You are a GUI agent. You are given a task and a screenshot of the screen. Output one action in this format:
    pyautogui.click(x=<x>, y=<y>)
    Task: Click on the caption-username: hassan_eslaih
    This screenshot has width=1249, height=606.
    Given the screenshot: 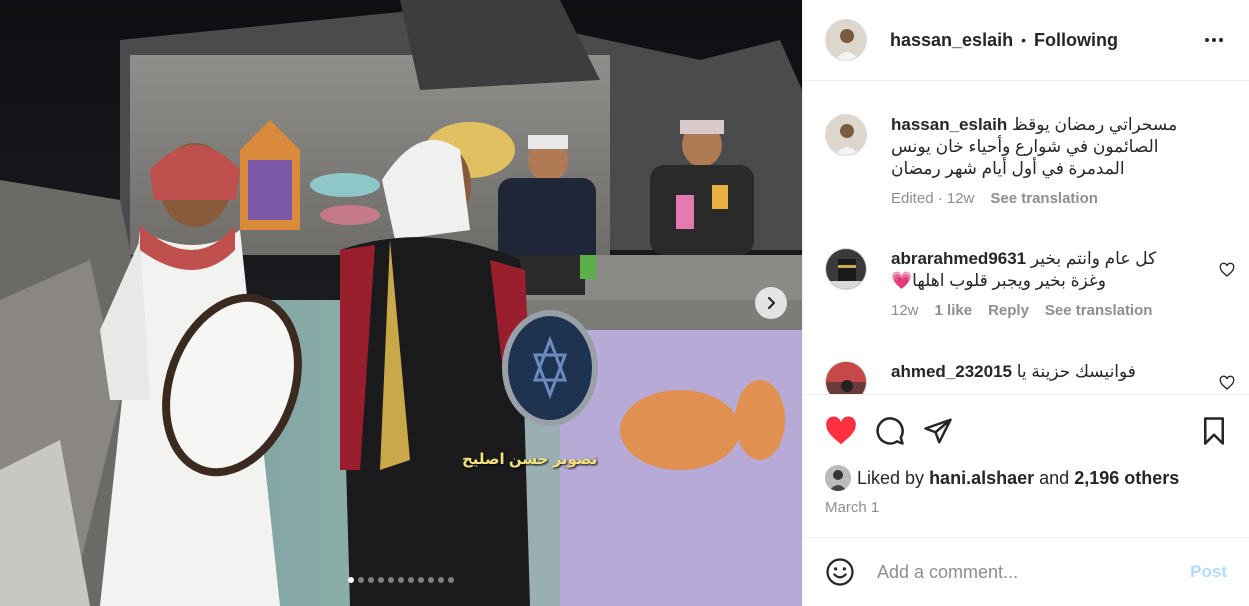 What is the action you would take?
    pyautogui.click(x=949, y=124)
    